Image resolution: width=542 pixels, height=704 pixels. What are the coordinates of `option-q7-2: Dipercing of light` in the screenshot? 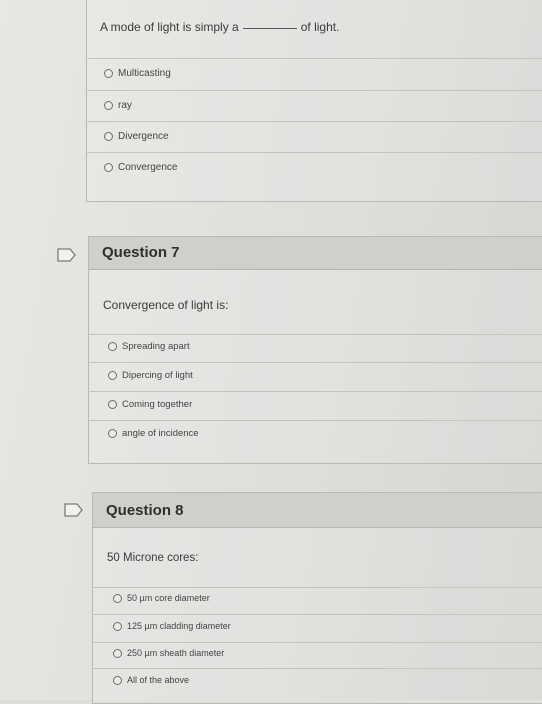 It's located at (150, 375).